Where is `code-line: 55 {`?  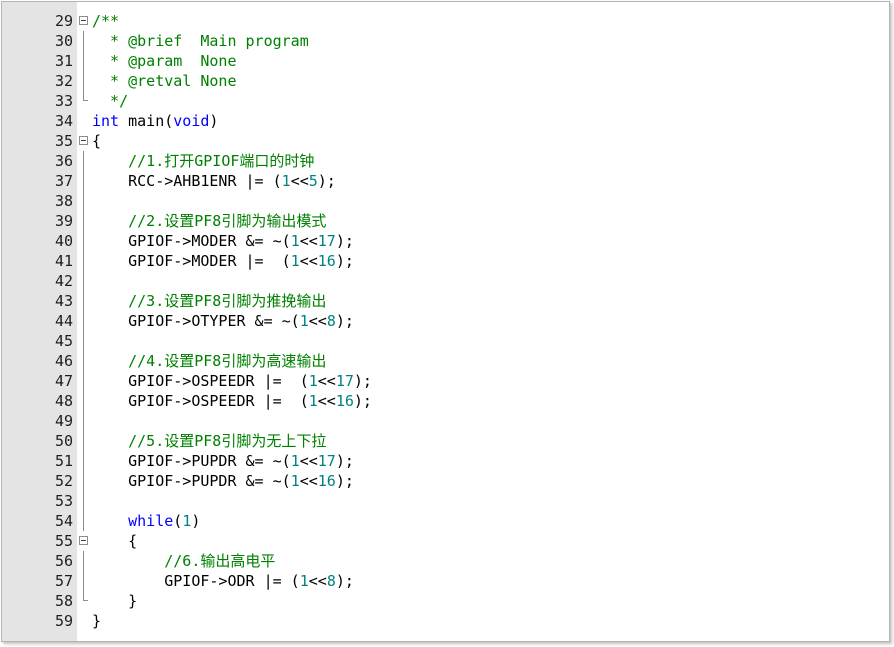 code-line: 55 { is located at coordinates (445, 541).